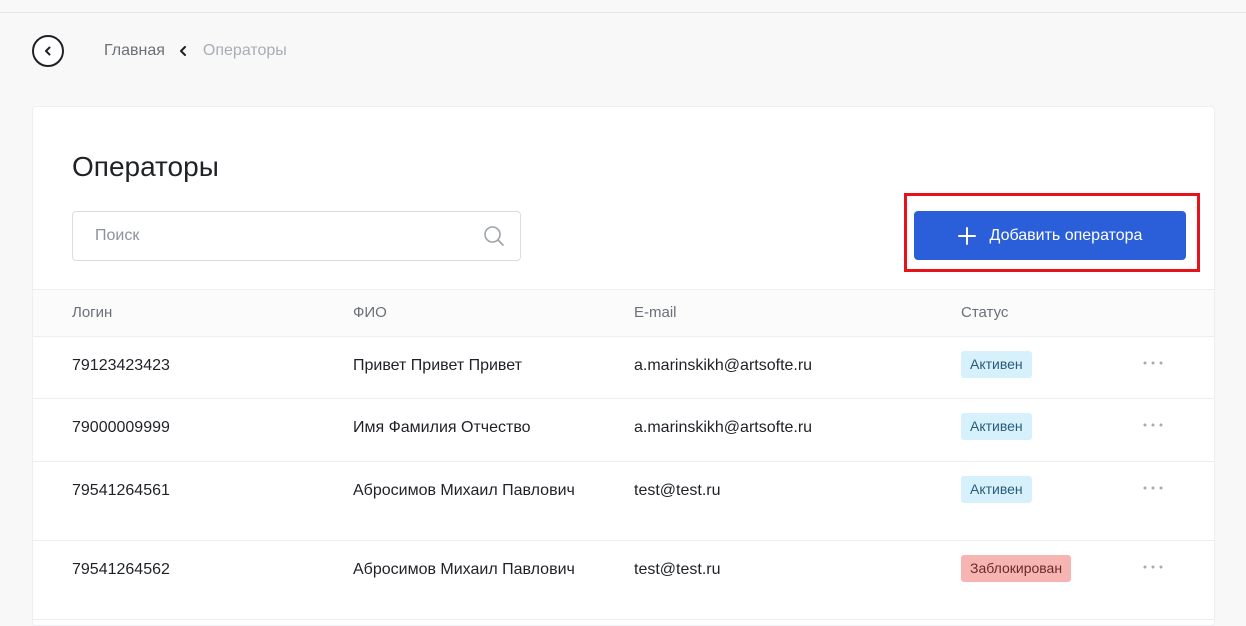  I want to click on column-header-login: Логин, so click(92, 312).